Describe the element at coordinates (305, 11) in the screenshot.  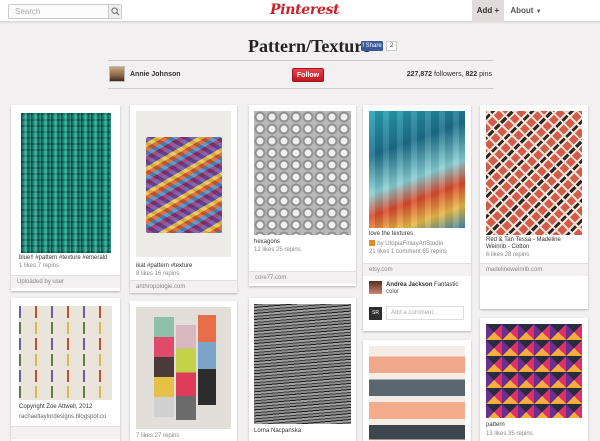
I see `pinterest-logo: Pinterest` at that location.